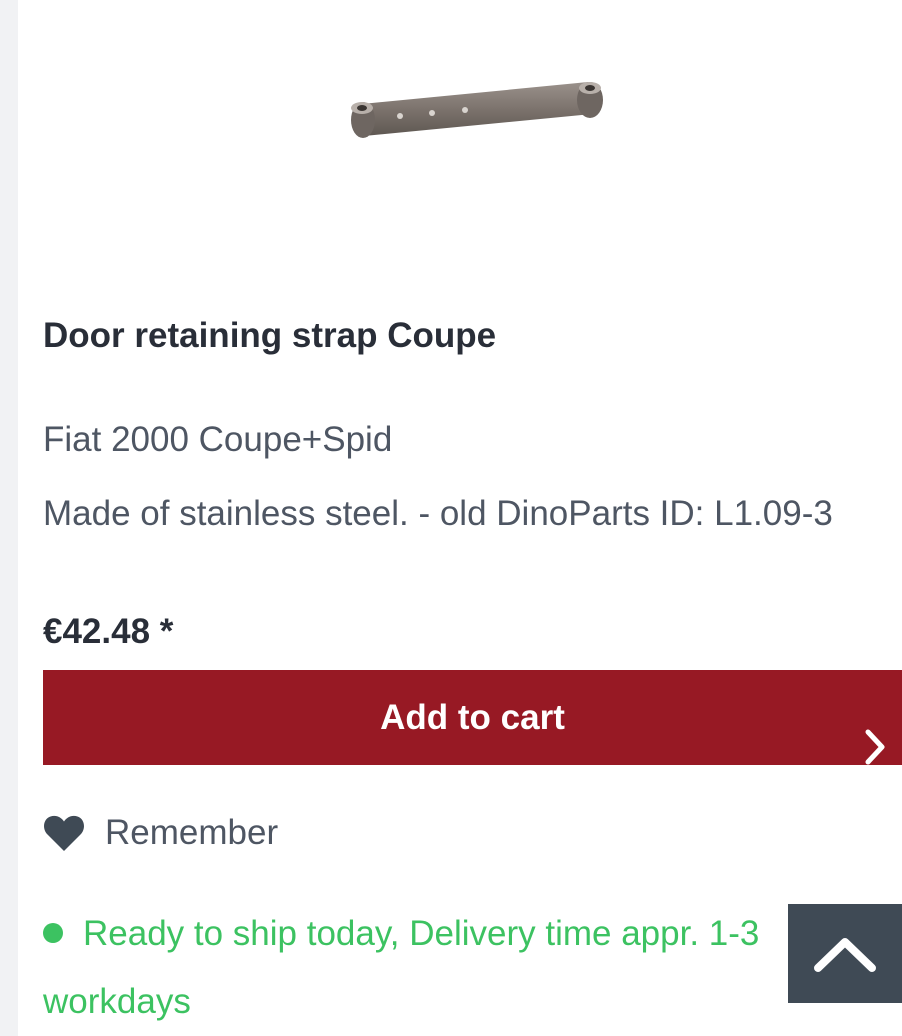 The width and height of the screenshot is (902, 1036). What do you see at coordinates (9, 518) in the screenshot?
I see `left-gutter` at bounding box center [9, 518].